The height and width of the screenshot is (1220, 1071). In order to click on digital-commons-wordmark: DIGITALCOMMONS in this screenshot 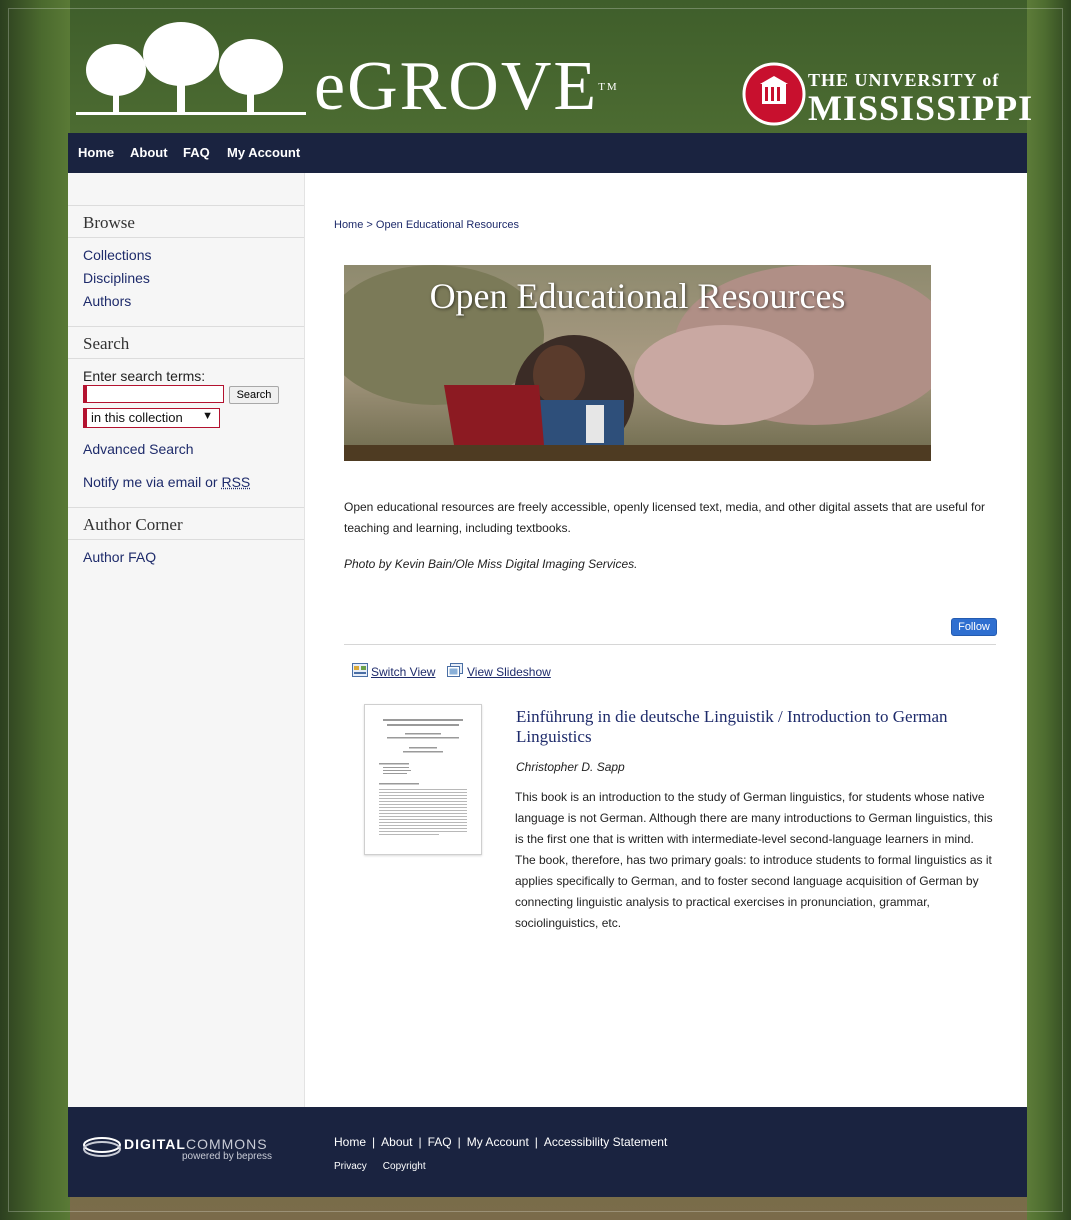, I will do `click(196, 1144)`.